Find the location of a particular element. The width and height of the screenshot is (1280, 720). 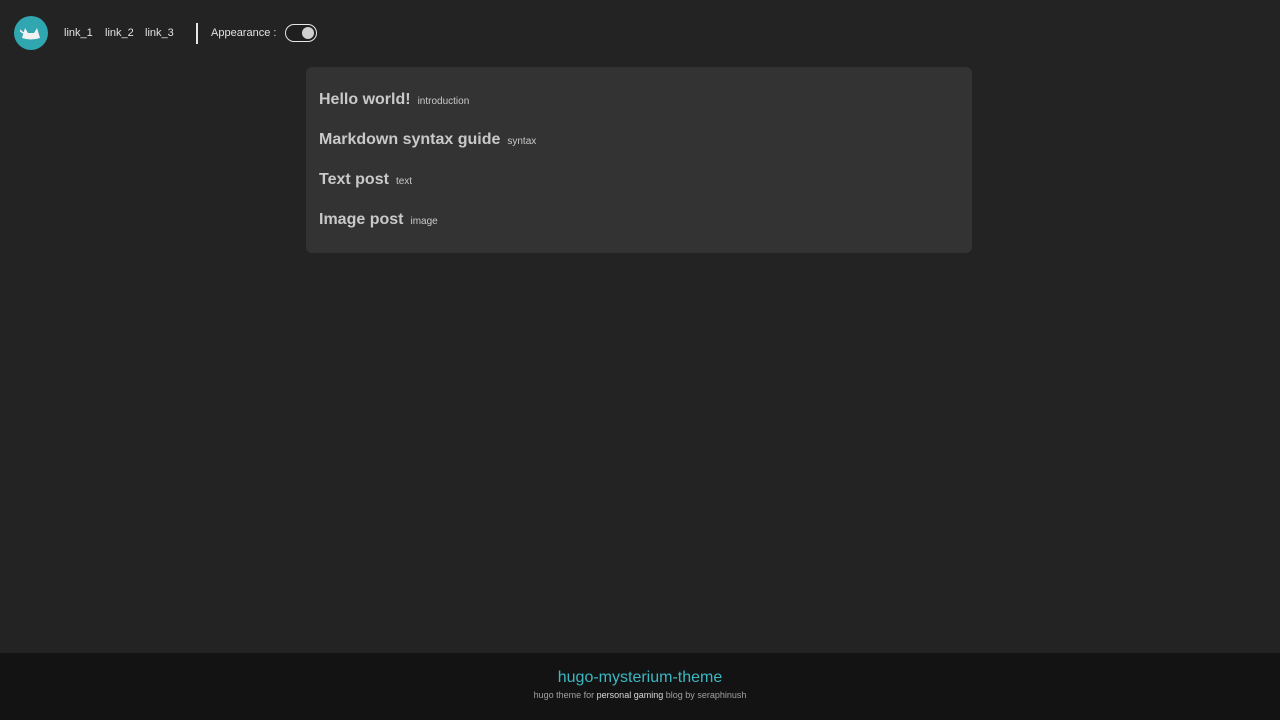

site-logo is located at coordinates (31, 33).